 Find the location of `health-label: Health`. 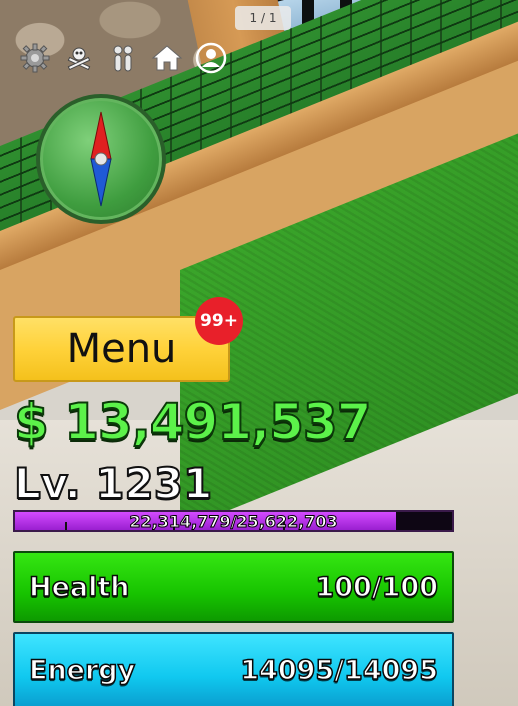

health-label: Health is located at coordinates (79, 587).